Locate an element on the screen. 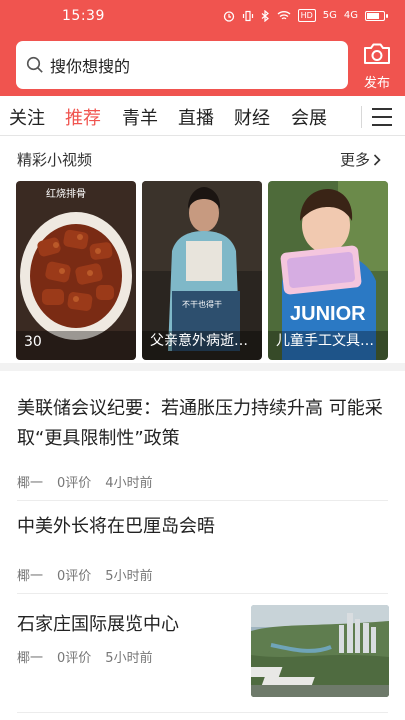  article-thumbnail is located at coordinates (320, 651).